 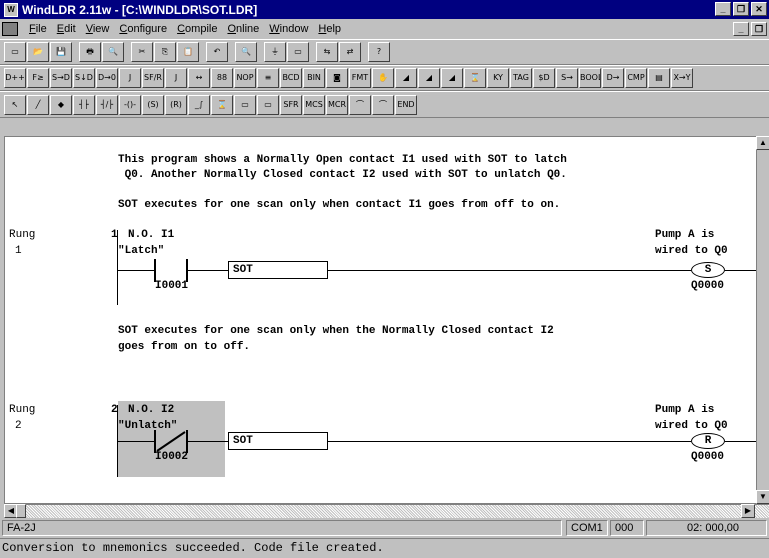 I want to click on set-coil: S, so click(x=708, y=270).